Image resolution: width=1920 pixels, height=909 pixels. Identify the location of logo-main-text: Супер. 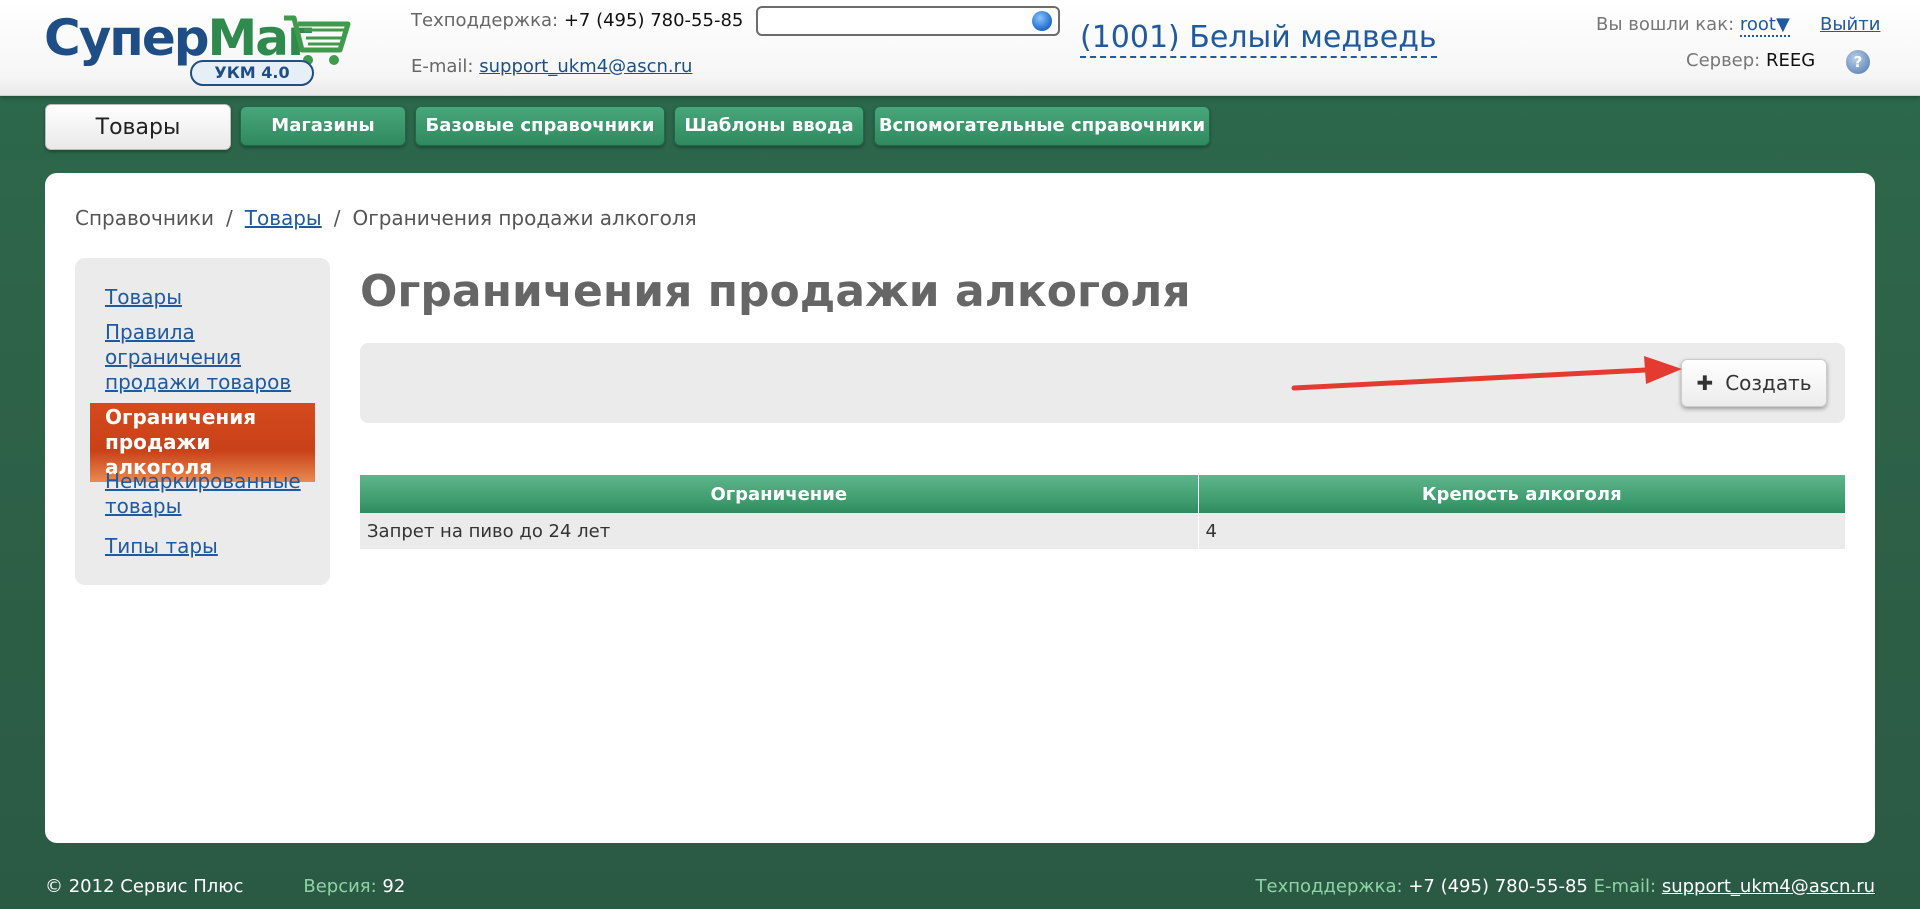
(127, 38).